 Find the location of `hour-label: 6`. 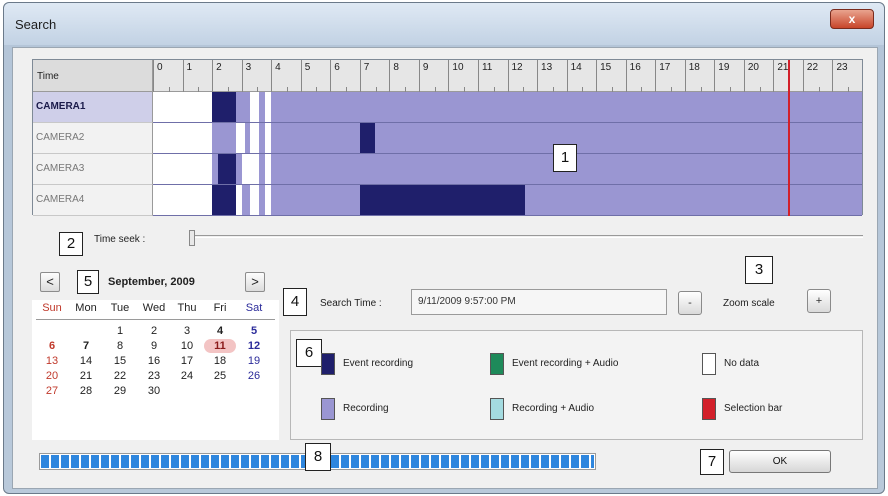

hour-label: 6 is located at coordinates (337, 67).